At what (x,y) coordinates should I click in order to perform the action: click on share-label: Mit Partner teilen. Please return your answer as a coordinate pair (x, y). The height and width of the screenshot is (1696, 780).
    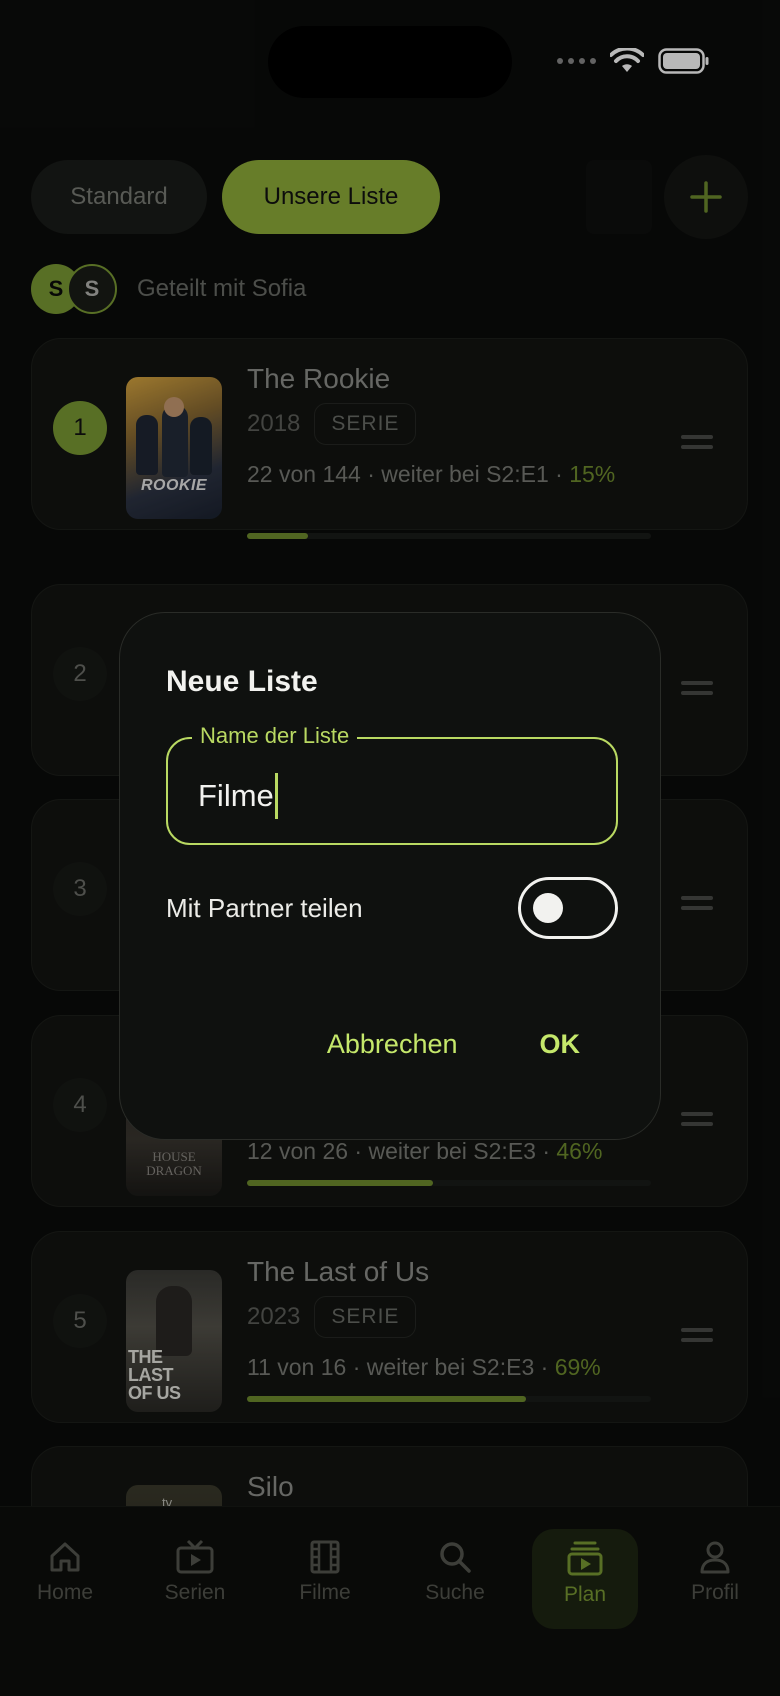
    Looking at the image, I should click on (264, 907).